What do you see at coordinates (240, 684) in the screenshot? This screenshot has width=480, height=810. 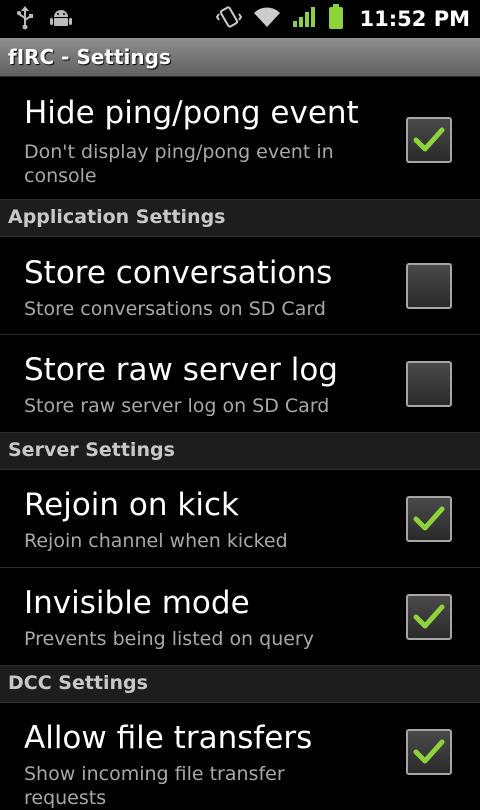 I see `category-dcc-settings: DCC Settings` at bounding box center [240, 684].